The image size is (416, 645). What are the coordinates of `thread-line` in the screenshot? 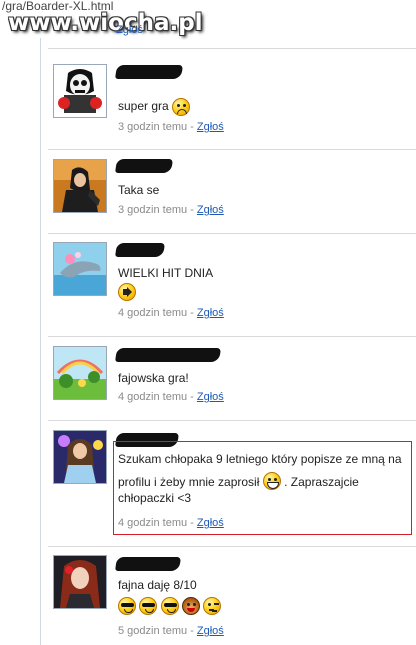 It's located at (40, 341).